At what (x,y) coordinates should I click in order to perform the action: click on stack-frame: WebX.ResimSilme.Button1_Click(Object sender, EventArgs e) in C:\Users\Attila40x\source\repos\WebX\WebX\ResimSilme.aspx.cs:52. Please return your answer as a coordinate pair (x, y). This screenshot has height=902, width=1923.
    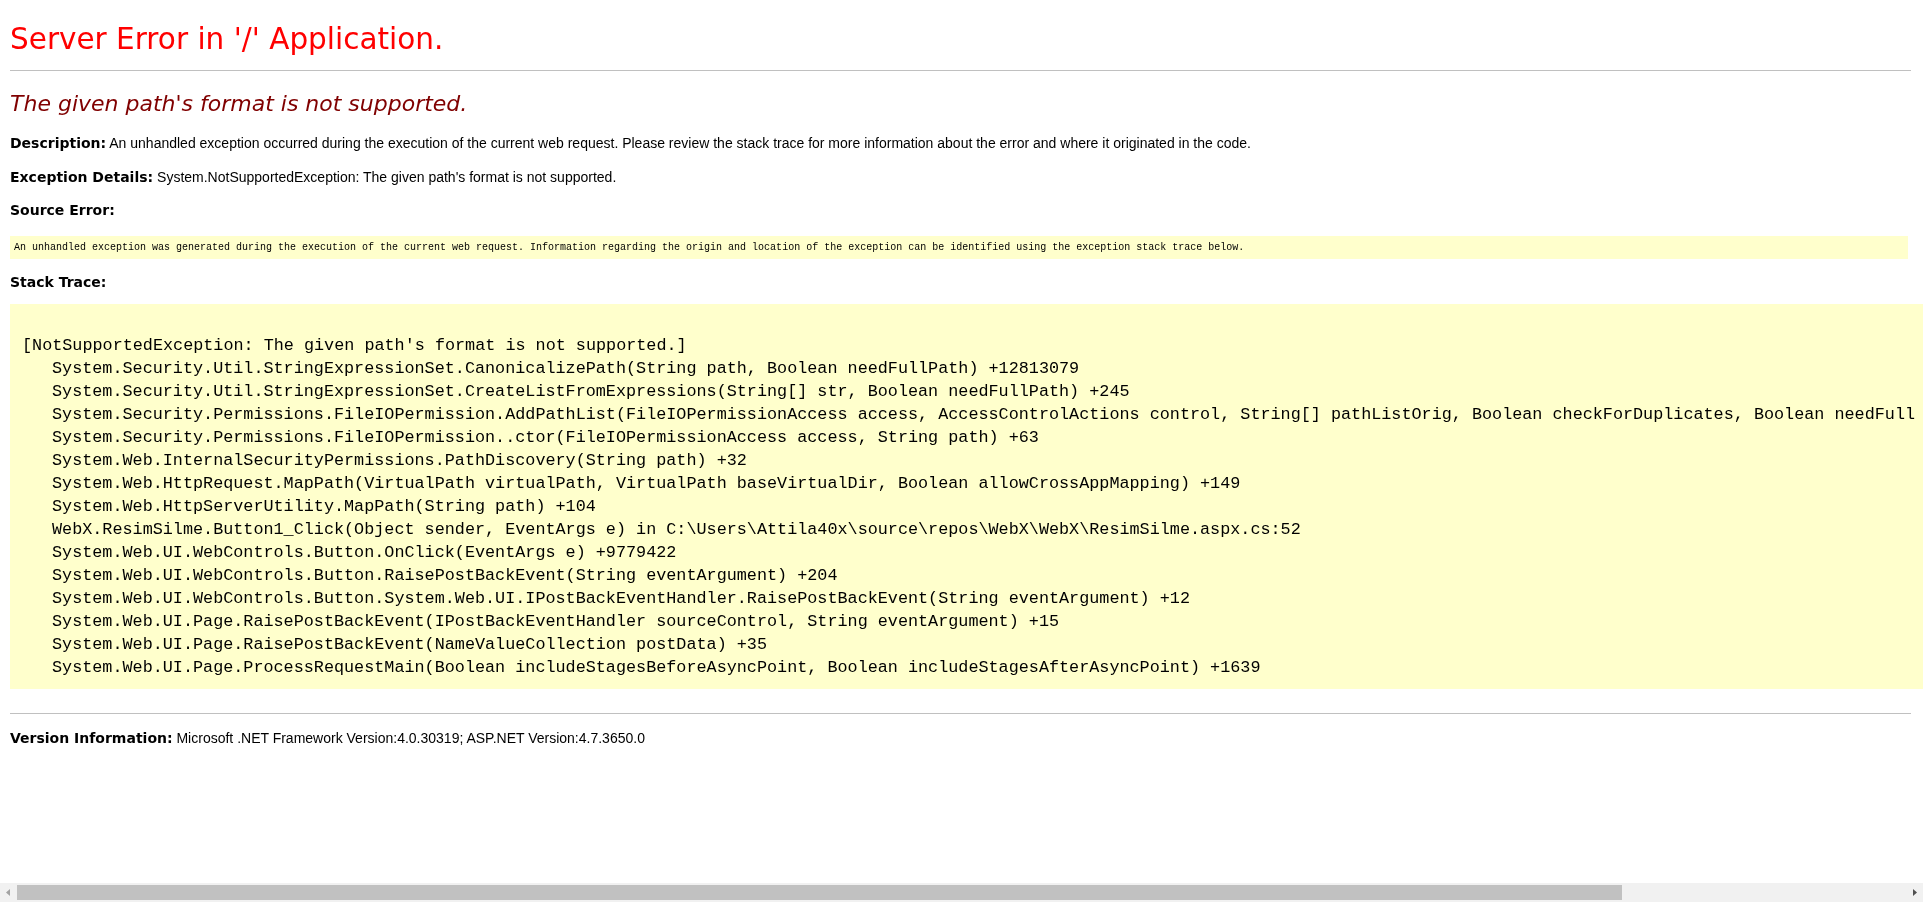
    Looking at the image, I should click on (676, 529).